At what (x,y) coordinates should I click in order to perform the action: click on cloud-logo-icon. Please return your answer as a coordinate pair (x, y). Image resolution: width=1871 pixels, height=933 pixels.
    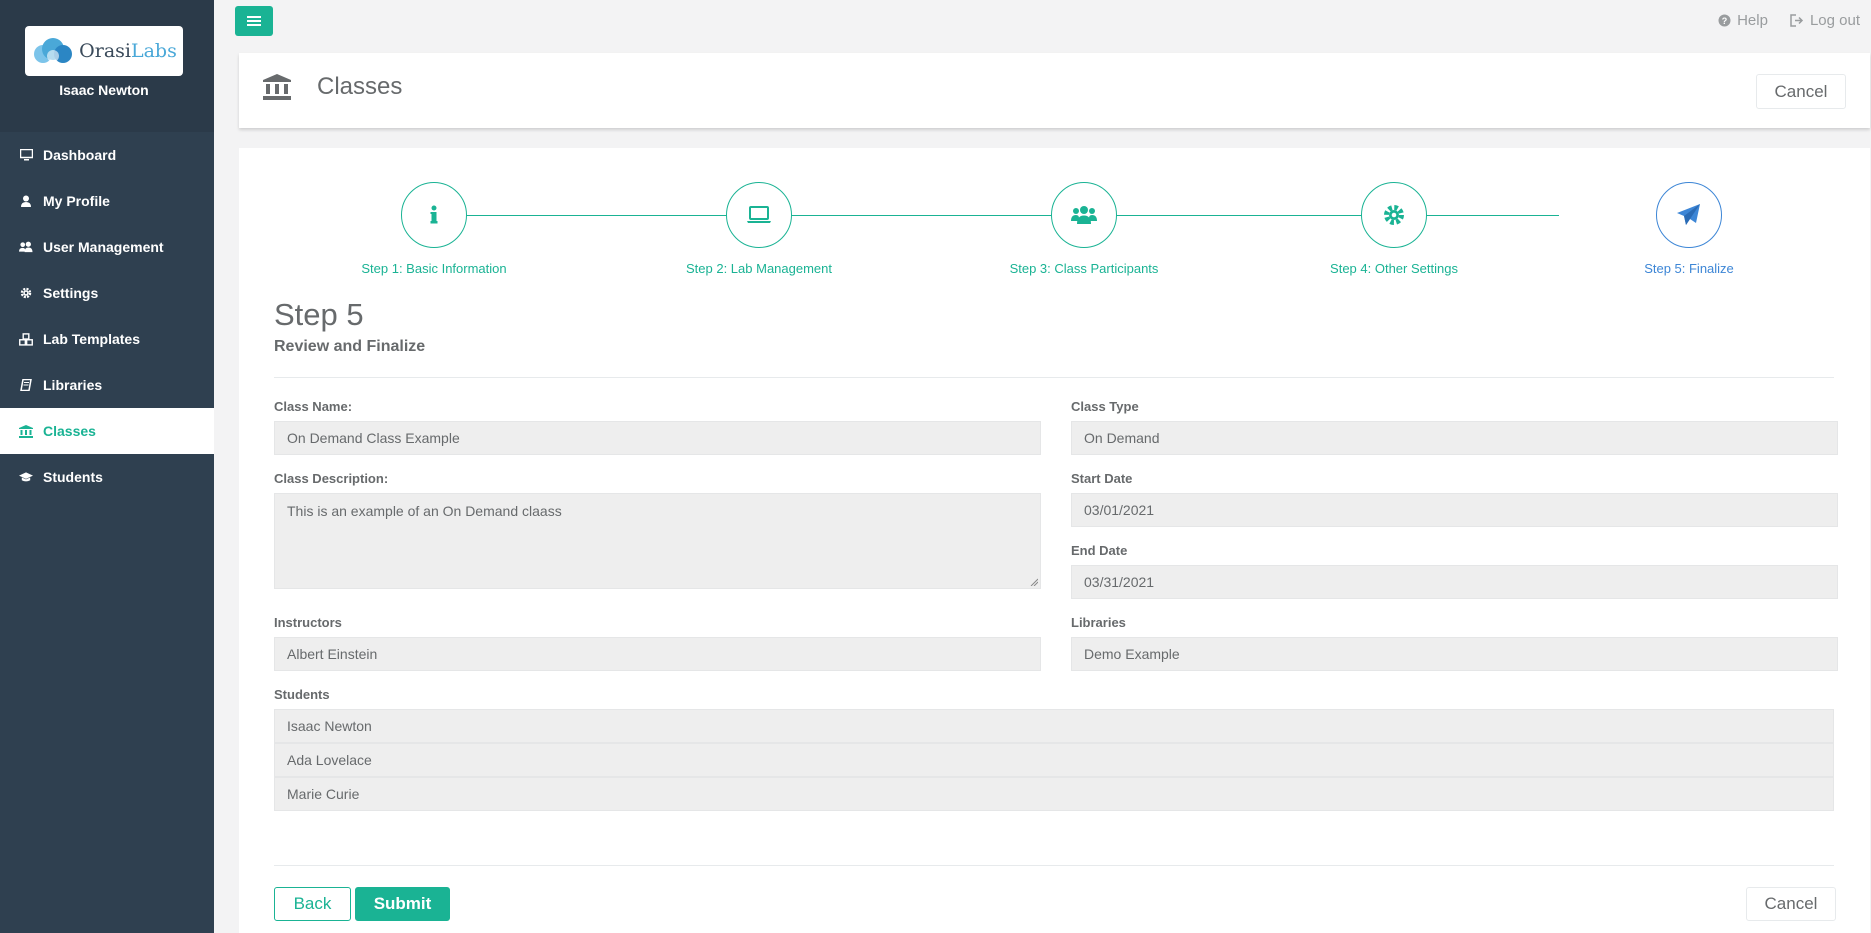
    Looking at the image, I should click on (53, 50).